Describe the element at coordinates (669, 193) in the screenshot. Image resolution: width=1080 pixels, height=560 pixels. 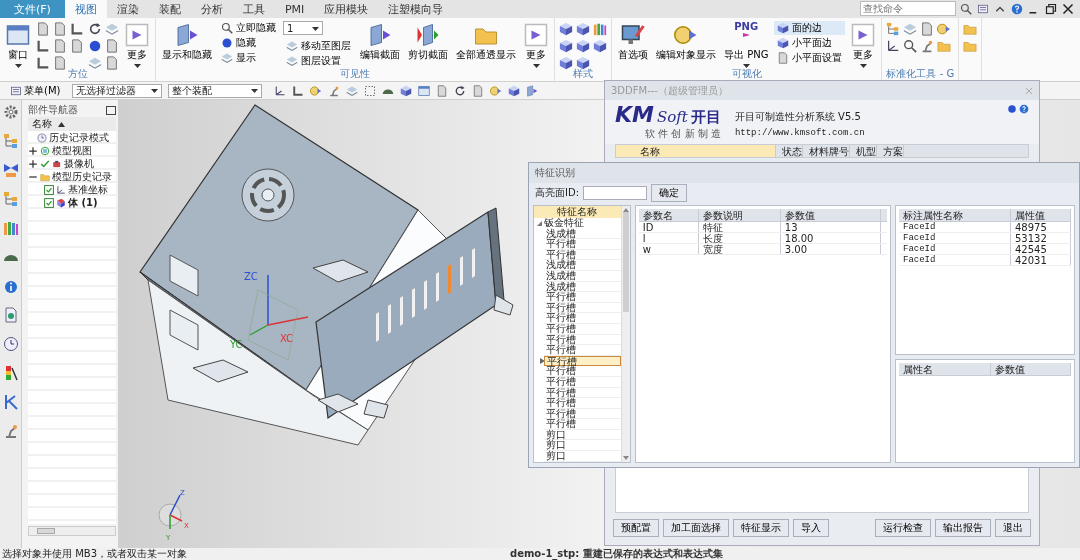
I see `confirm-button: 确定` at that location.